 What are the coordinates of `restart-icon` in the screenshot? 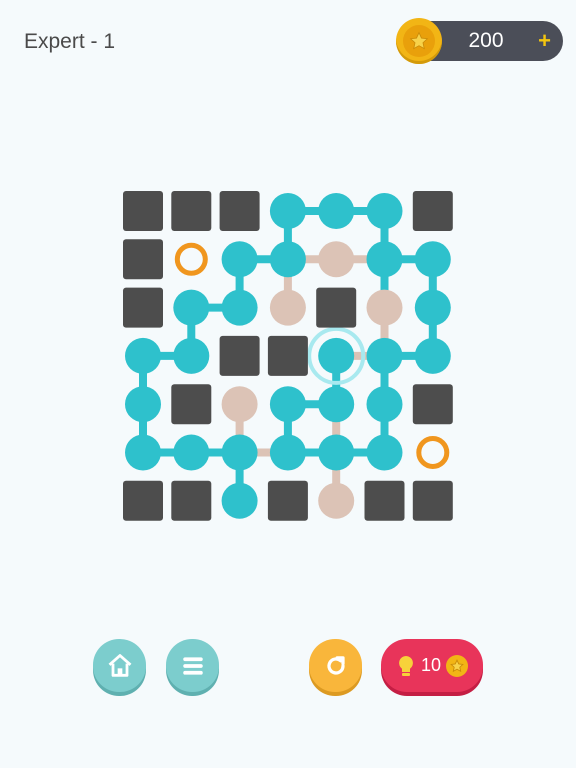 It's located at (335, 665).